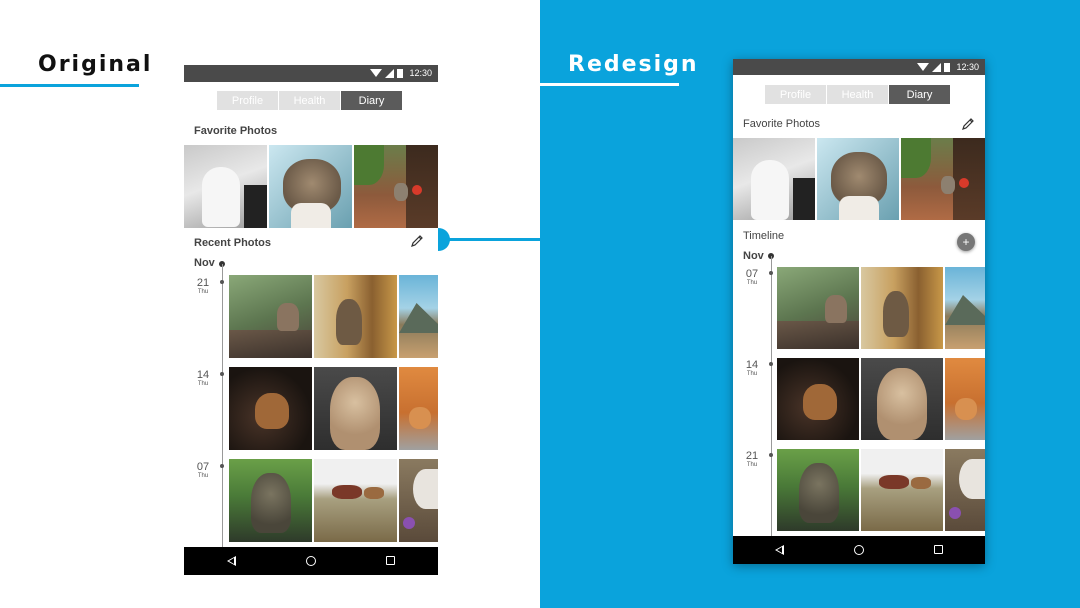 The image size is (1080, 608). I want to click on original-heading: Original, so click(95, 64).